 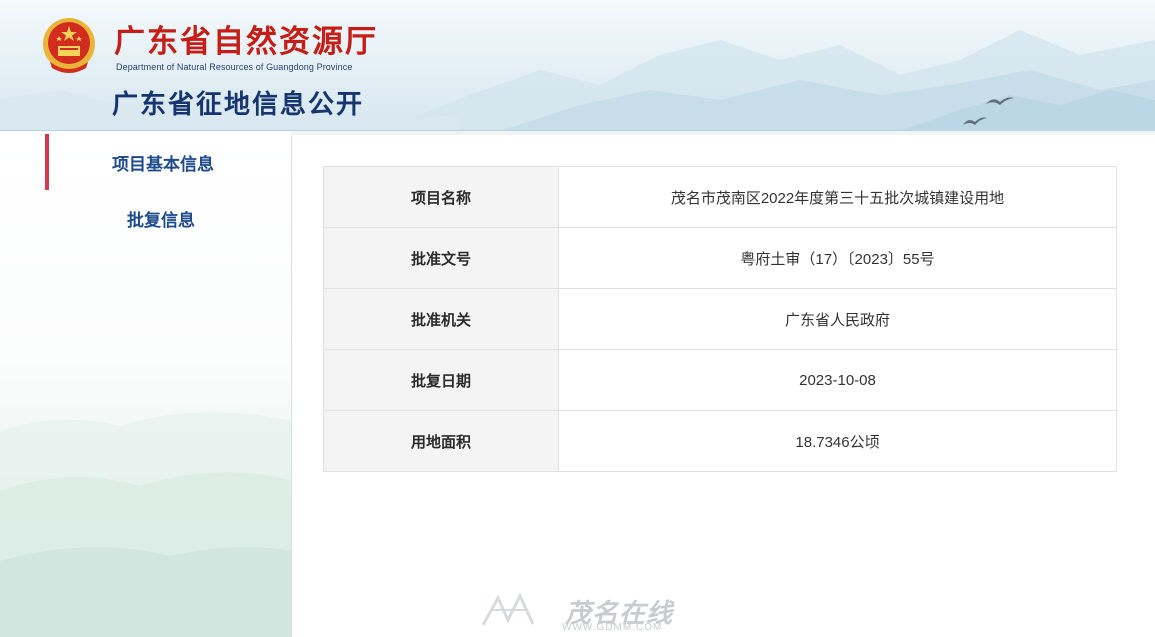 I want to click on table-row: 批复日期 2023-10-08, so click(x=720, y=380).